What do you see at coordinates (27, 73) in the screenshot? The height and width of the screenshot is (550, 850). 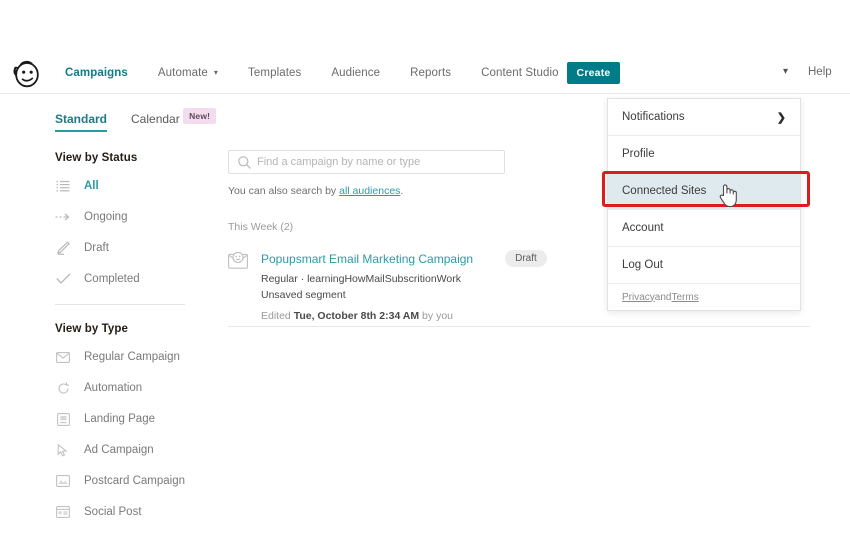 I see `mailchimp-freddie-logo` at bounding box center [27, 73].